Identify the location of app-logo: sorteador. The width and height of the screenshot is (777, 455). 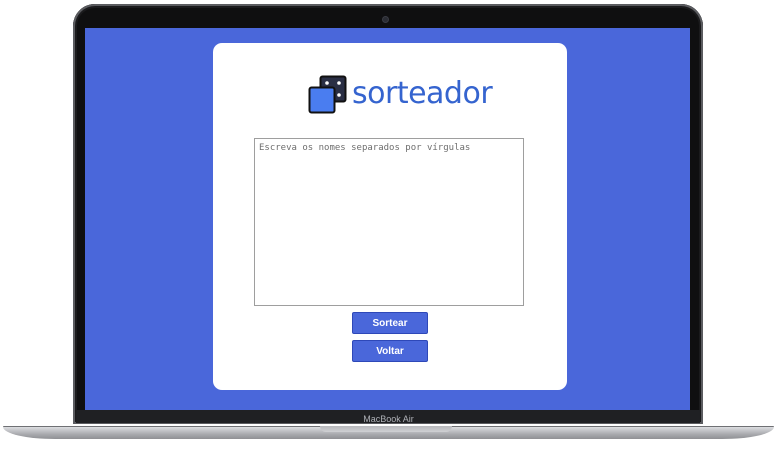
(400, 95).